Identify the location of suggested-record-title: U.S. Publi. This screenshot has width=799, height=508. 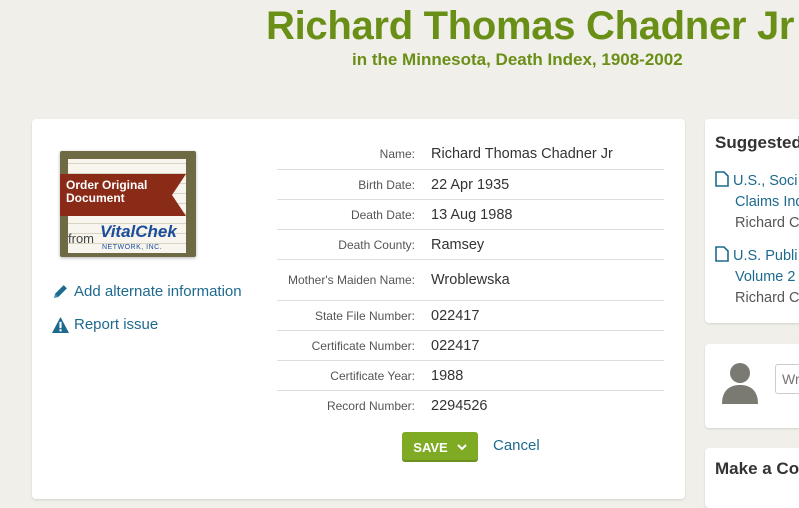
(765, 256).